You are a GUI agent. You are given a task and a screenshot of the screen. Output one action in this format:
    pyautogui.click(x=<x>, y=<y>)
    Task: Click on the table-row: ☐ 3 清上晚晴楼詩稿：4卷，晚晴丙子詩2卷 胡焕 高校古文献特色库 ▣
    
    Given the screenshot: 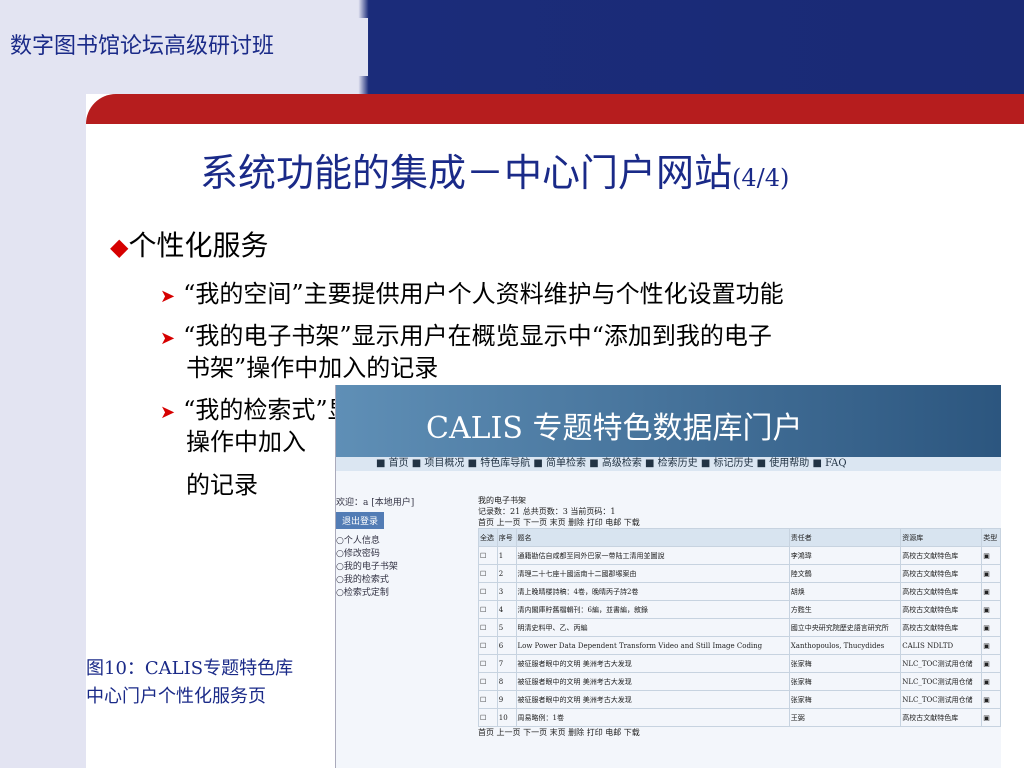 What is the action you would take?
    pyautogui.click(x=739, y=591)
    